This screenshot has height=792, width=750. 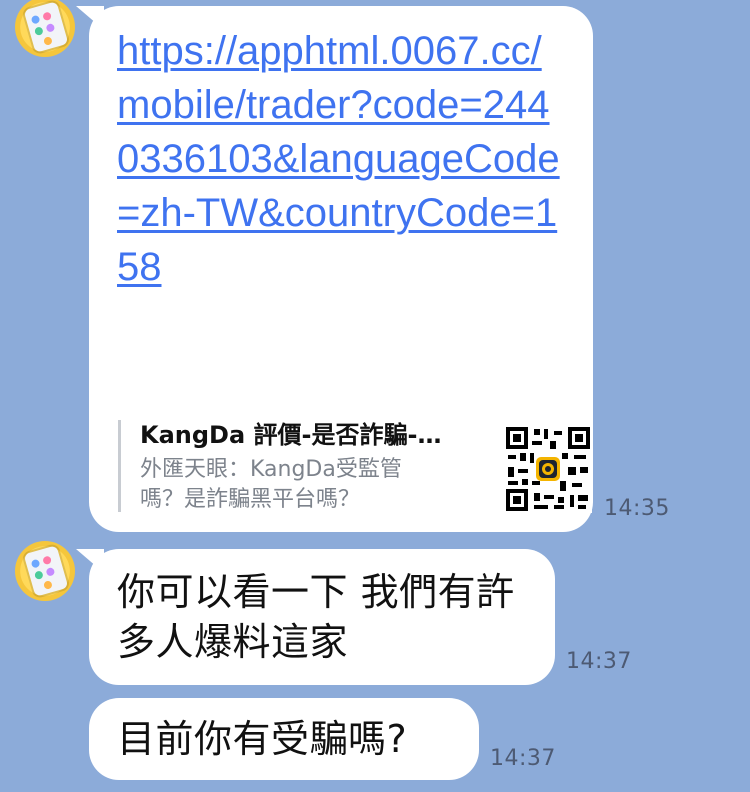 I want to click on contact-avatar, so click(x=45, y=571).